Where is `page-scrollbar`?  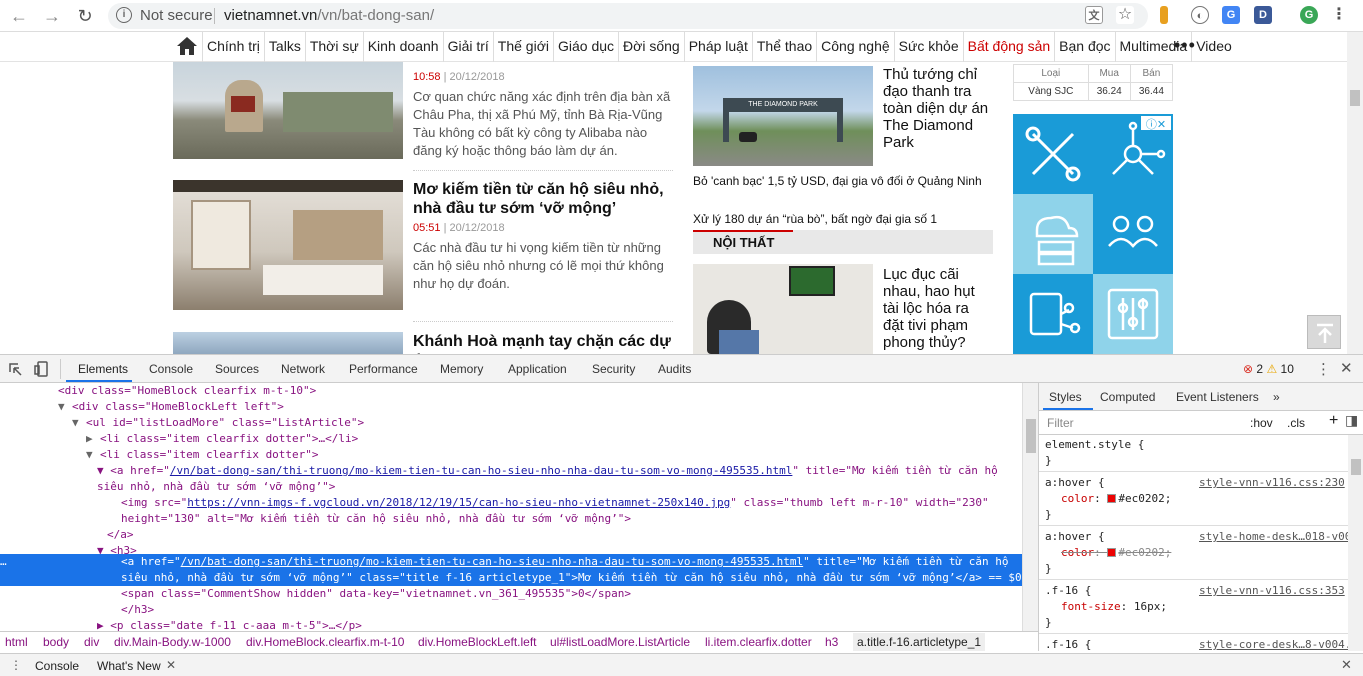 page-scrollbar is located at coordinates (1355, 193).